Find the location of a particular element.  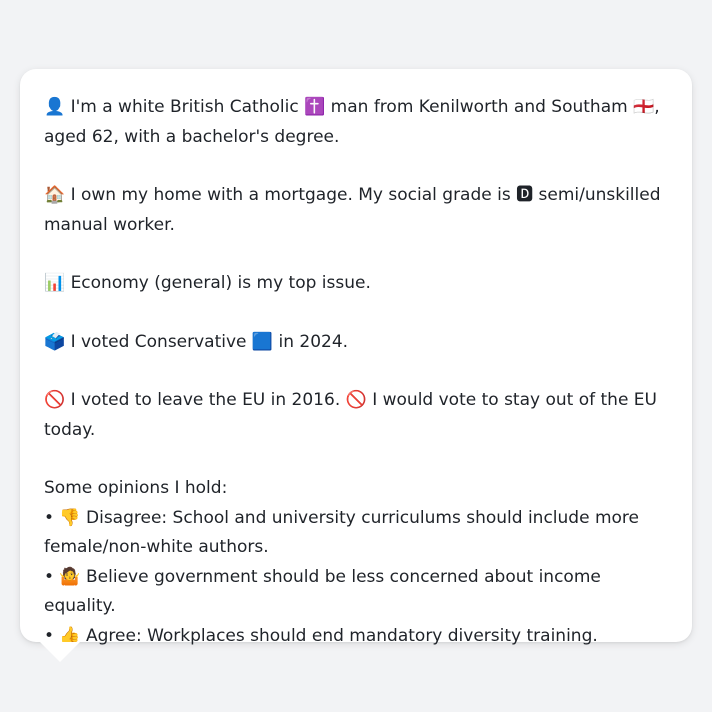

opinions-heading: Some opinions I hold: is located at coordinates (136, 488).